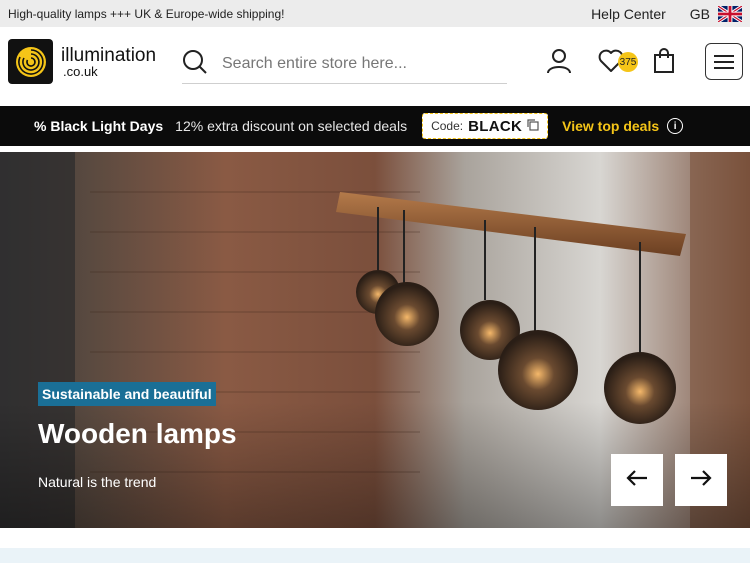 The width and height of the screenshot is (750, 563). Describe the element at coordinates (291, 126) in the screenshot. I see `promo-description: 12% extra discount on selected deals` at that location.